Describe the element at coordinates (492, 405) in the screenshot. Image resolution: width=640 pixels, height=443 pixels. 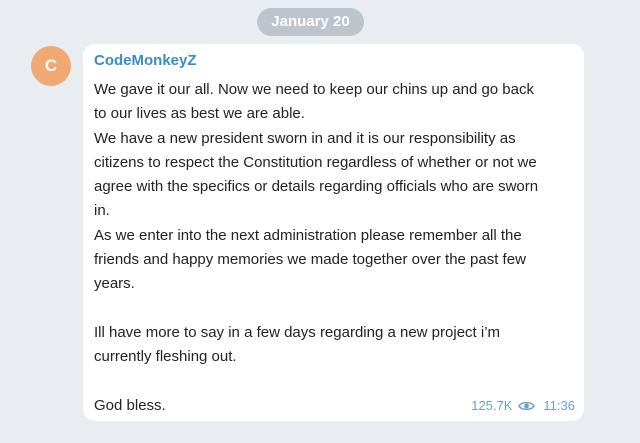
I see `view-count: 125.7K` at that location.